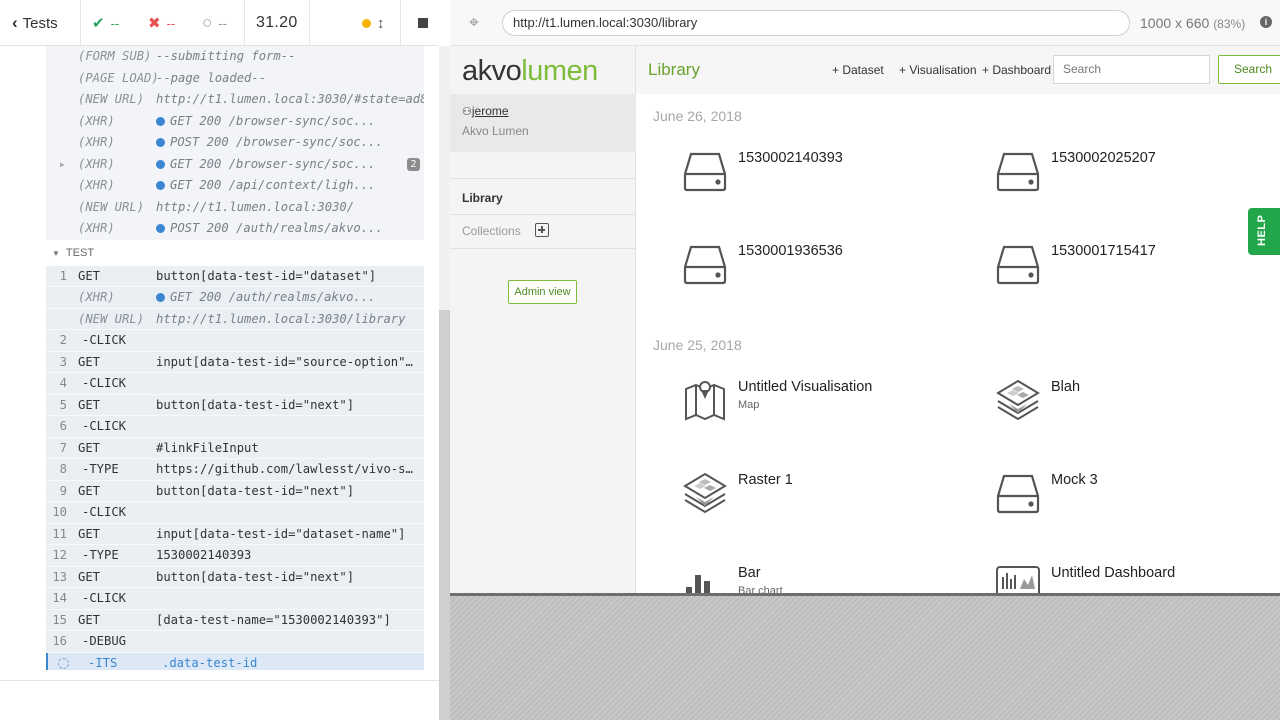 The height and width of the screenshot is (720, 1280). Describe the element at coordinates (235, 513) in the screenshot. I see `command-row: 10 -CLICK` at that location.